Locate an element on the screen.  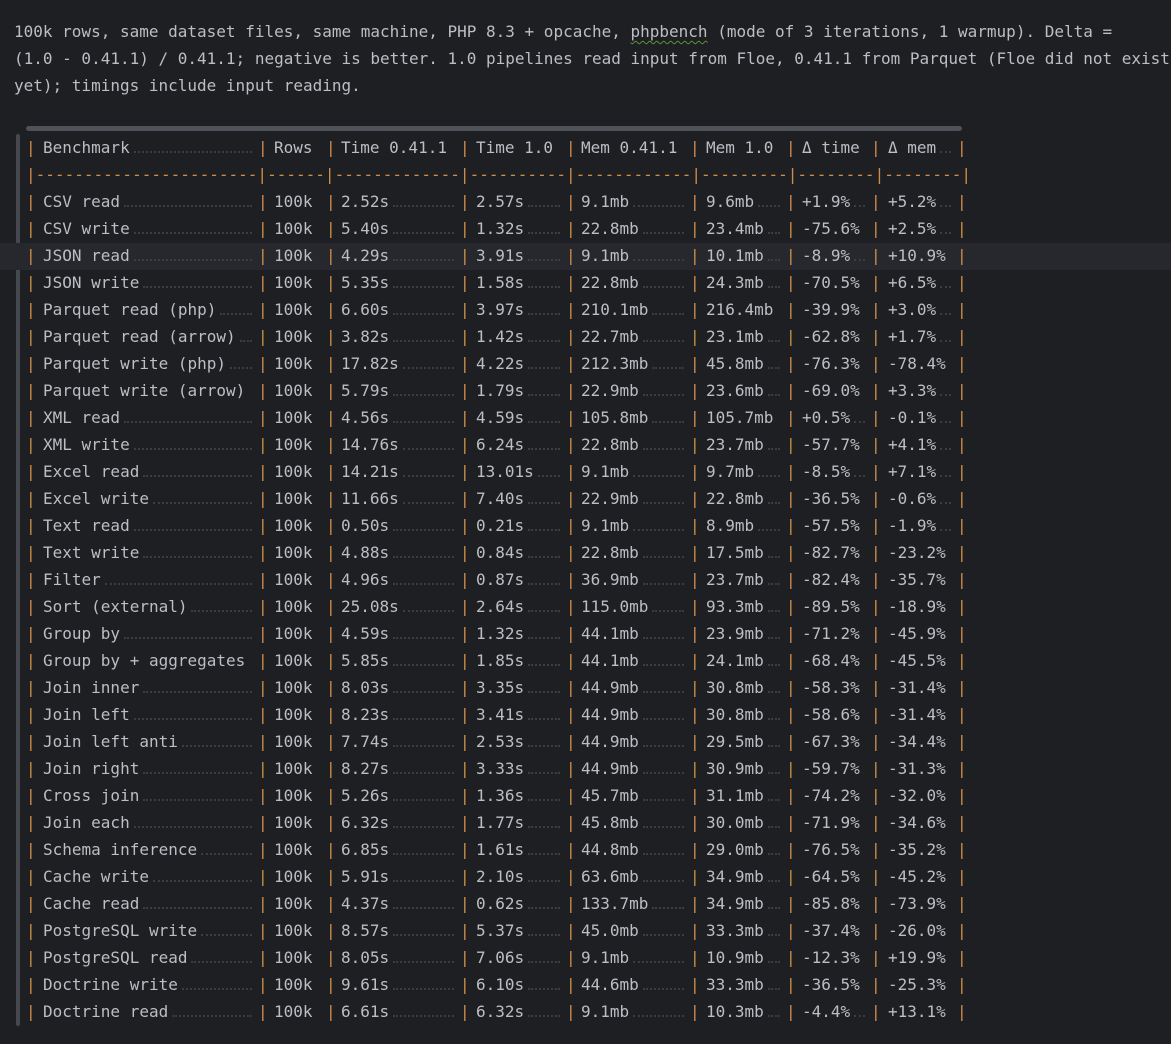
table-cell: 23.4mb is located at coordinates (735, 228).